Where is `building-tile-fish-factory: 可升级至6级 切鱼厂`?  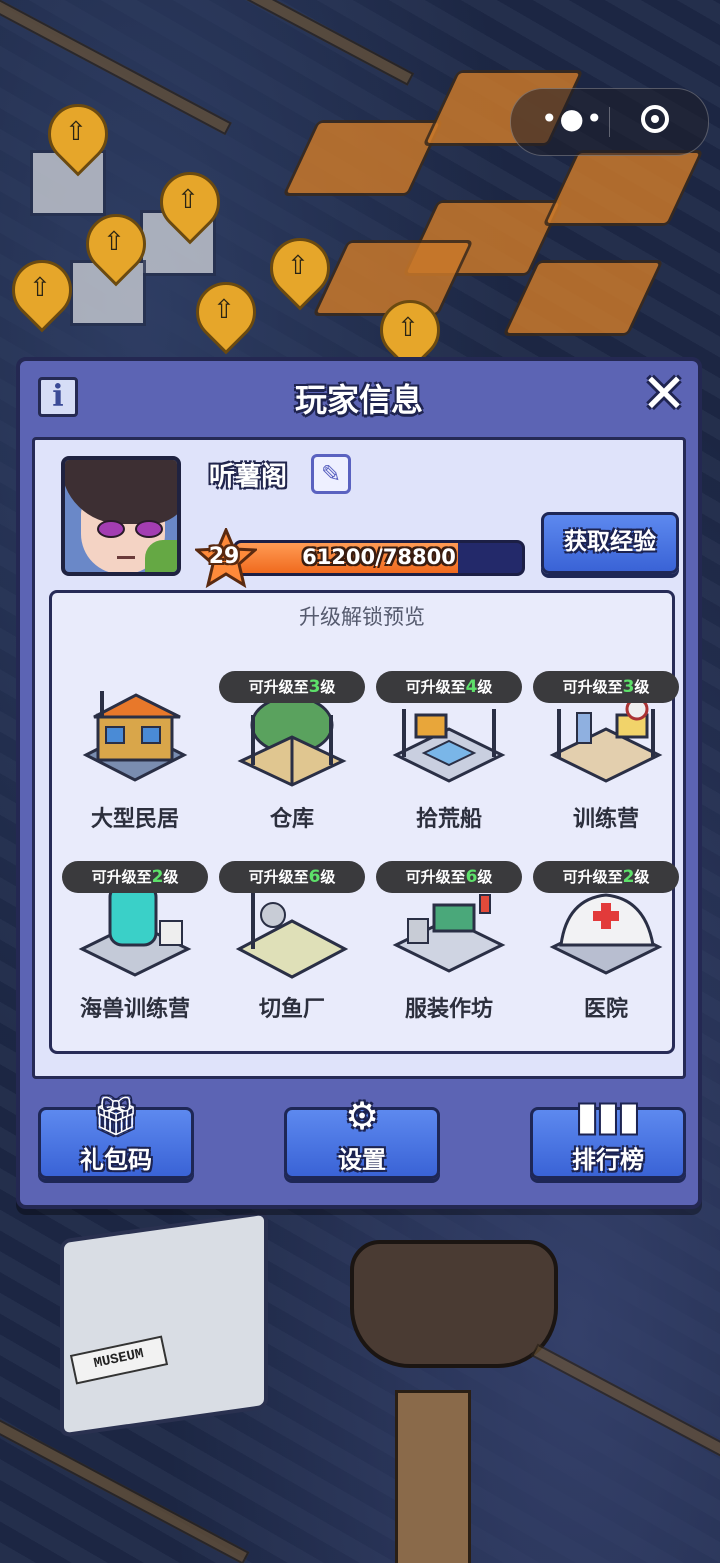
building-tile-fish-factory: 可升级至6级 切鱼厂 is located at coordinates (292, 946).